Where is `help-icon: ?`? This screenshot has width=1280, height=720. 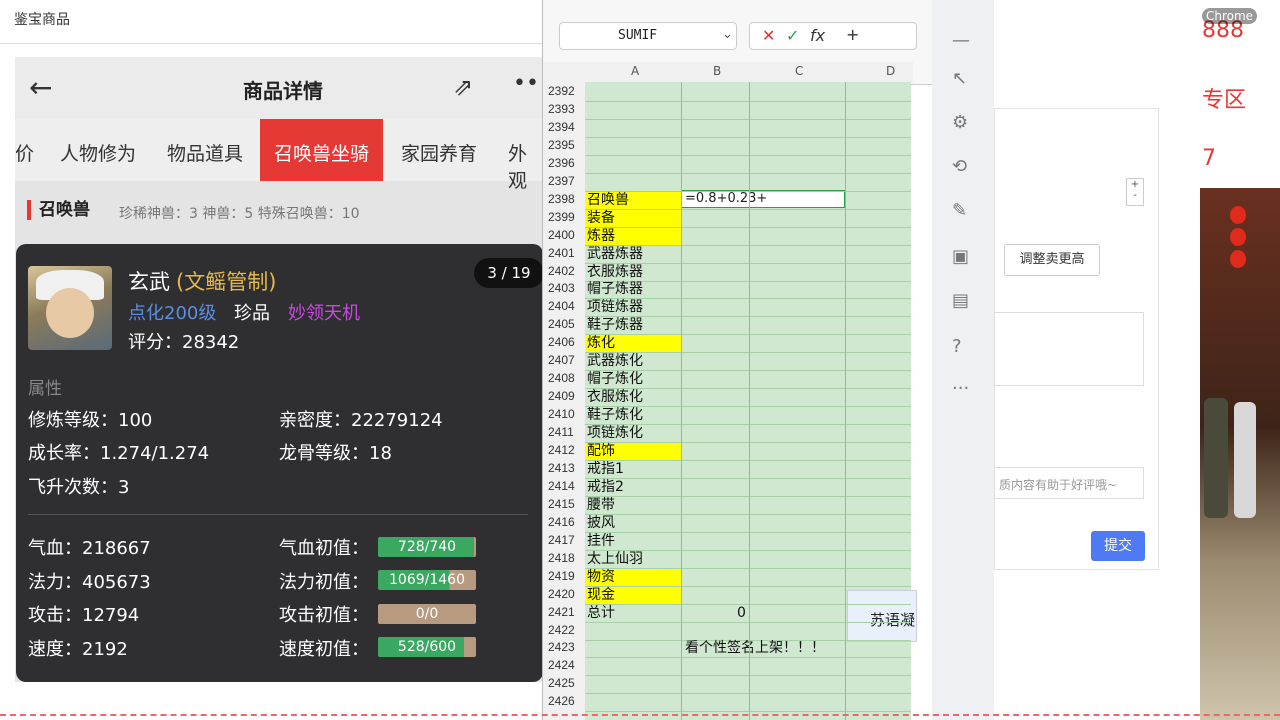
help-icon: ? is located at coordinates (957, 346).